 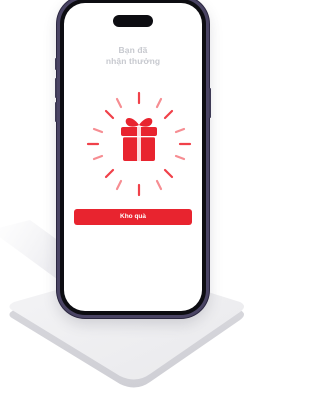 I want to click on ray-top-right, so click(x=168, y=114).